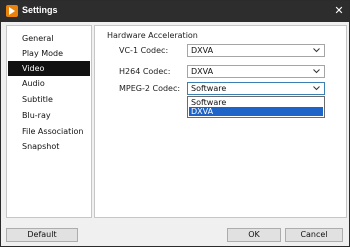 This screenshot has height=247, width=350. I want to click on sidebar-item-blu-ray: Blu-ray, so click(49, 115).